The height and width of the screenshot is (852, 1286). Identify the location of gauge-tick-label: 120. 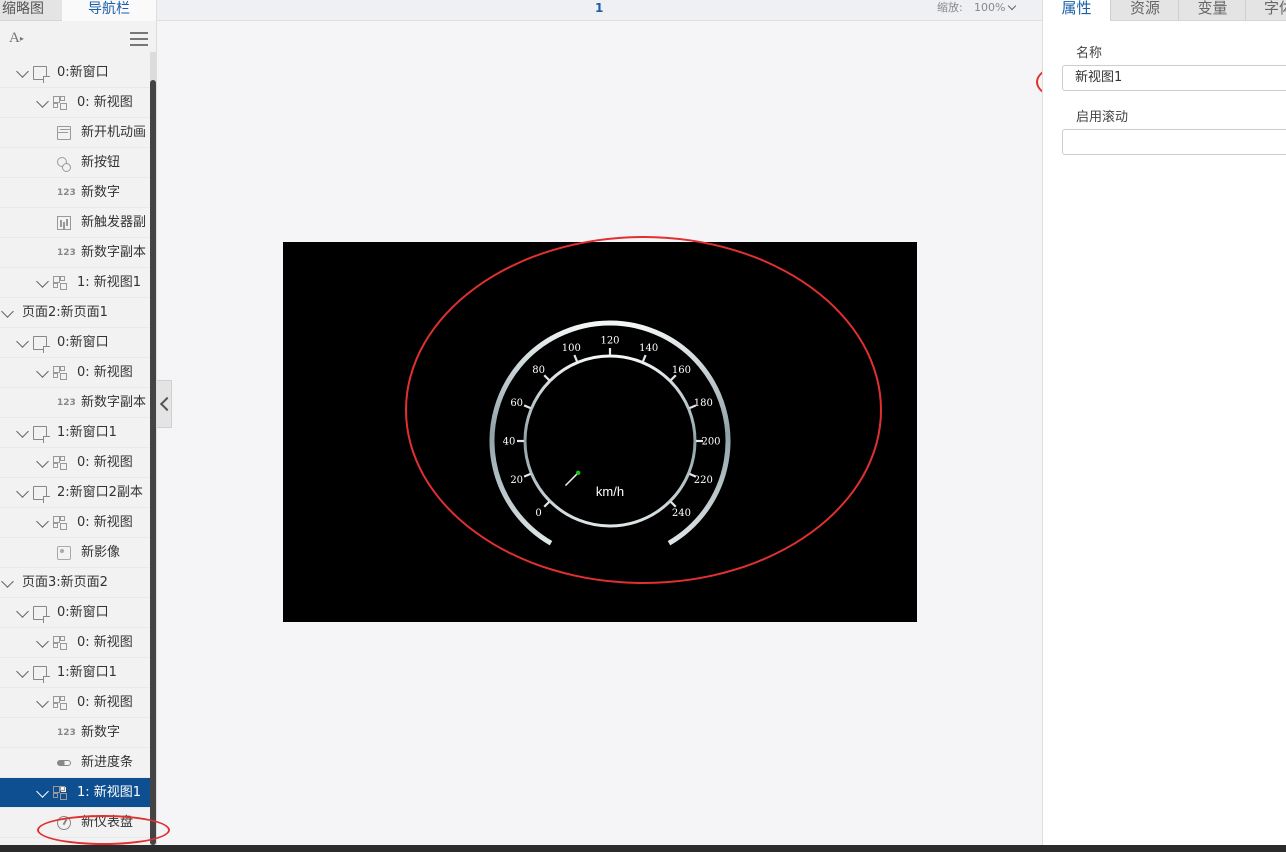
(609, 341).